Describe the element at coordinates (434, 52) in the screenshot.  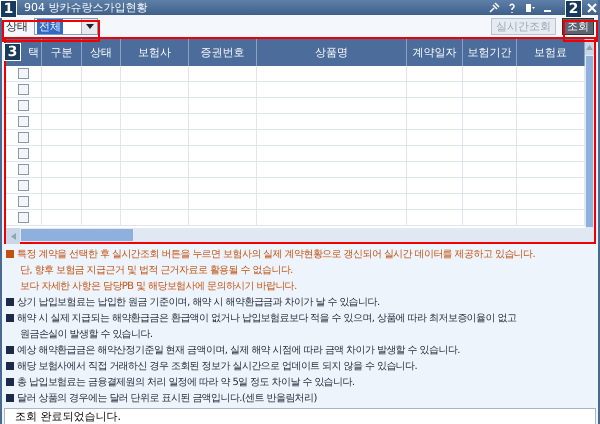
I see `column-header: 계약일자` at that location.